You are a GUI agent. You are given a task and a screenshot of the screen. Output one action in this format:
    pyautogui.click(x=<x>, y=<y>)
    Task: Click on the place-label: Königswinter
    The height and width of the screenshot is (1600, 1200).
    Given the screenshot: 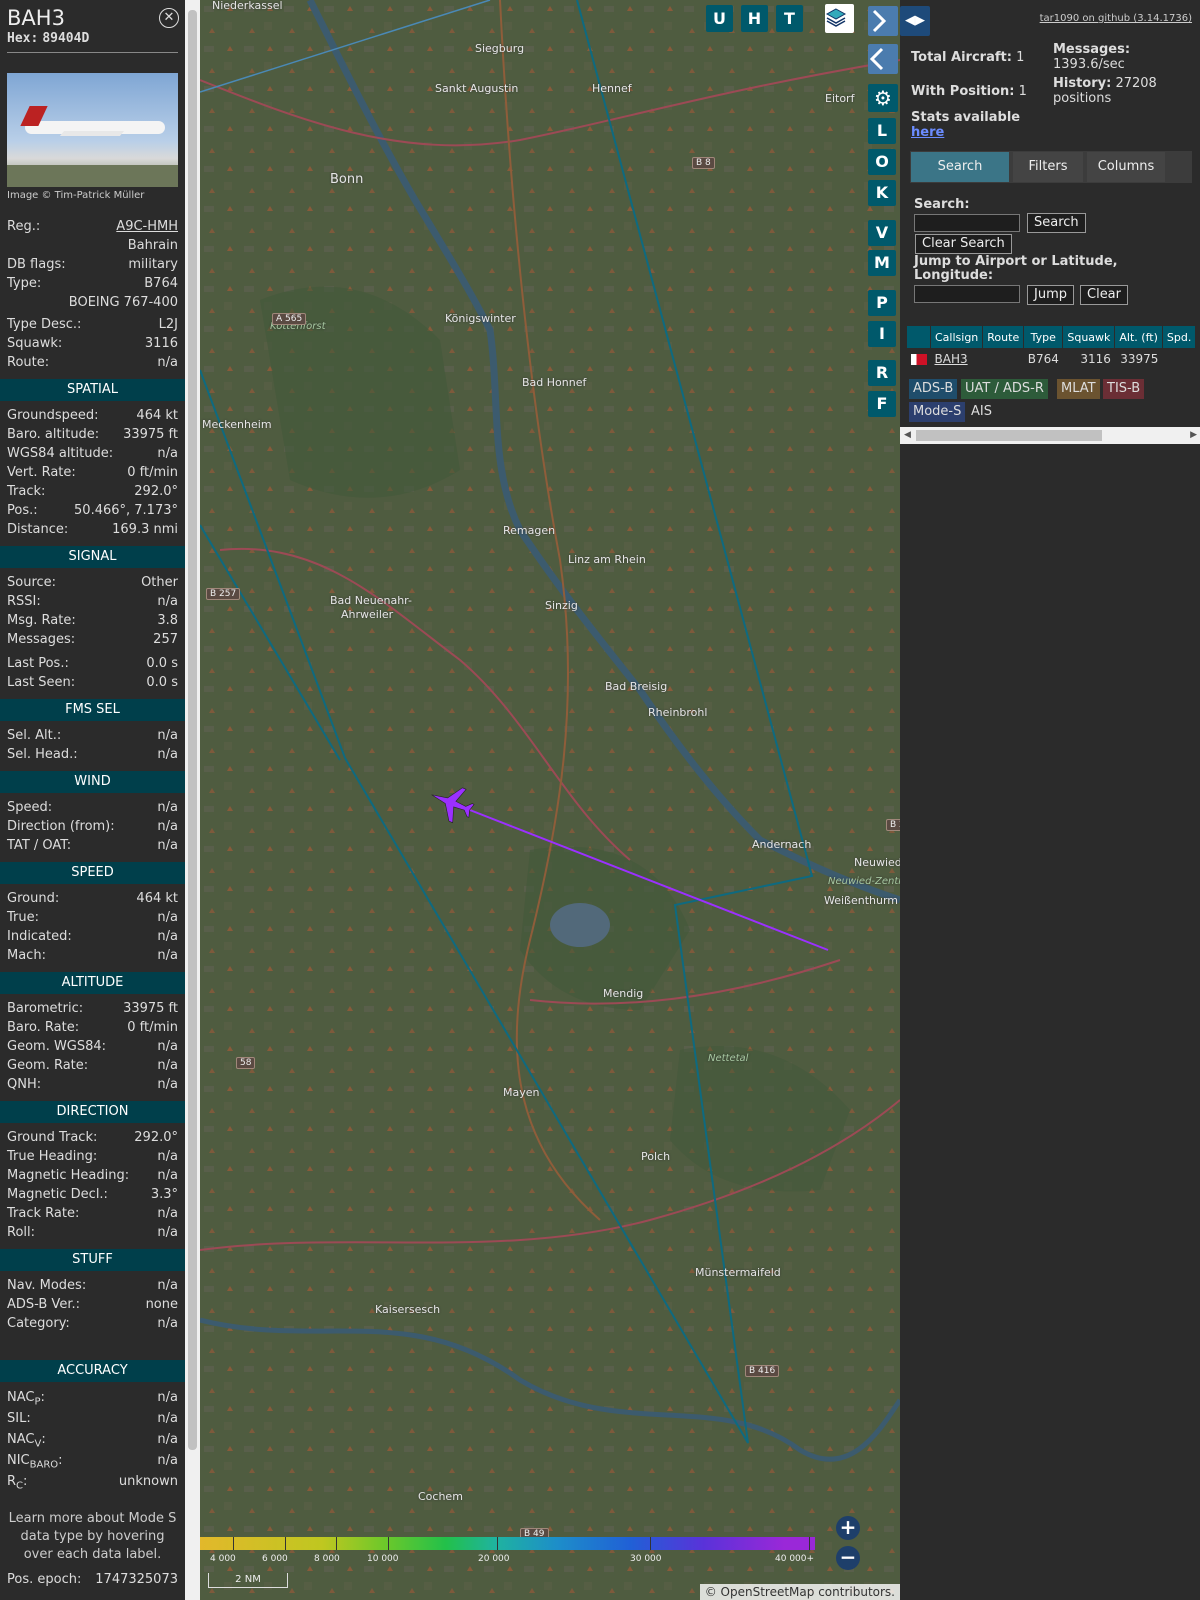 What is the action you would take?
    pyautogui.click(x=480, y=318)
    